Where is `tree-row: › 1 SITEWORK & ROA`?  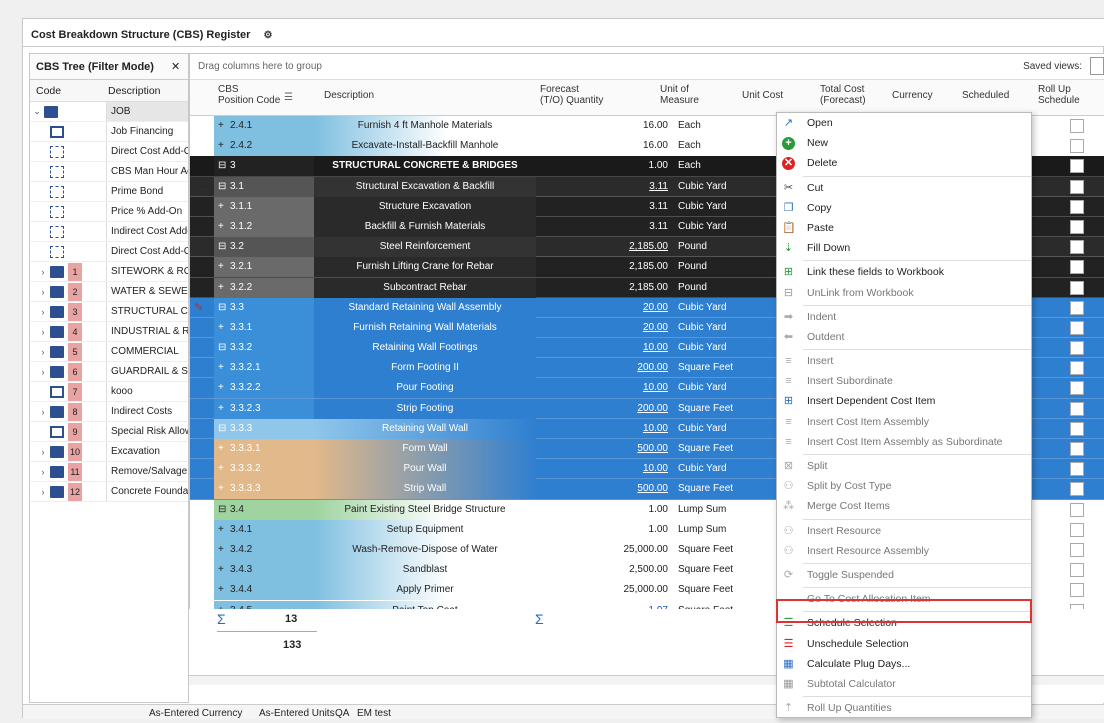
tree-row: › 1 SITEWORK & ROA is located at coordinates (109, 272).